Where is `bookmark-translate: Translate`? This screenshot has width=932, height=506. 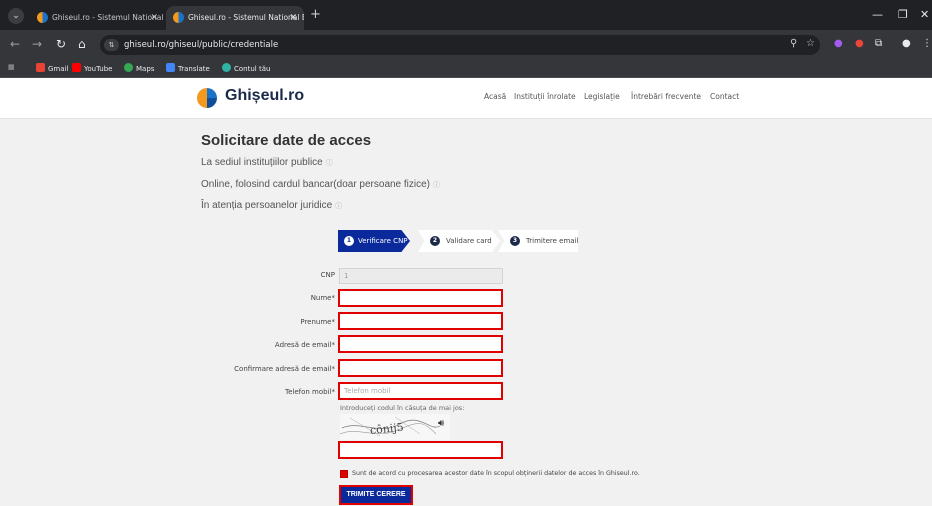
bookmark-translate: Translate is located at coordinates (188, 68).